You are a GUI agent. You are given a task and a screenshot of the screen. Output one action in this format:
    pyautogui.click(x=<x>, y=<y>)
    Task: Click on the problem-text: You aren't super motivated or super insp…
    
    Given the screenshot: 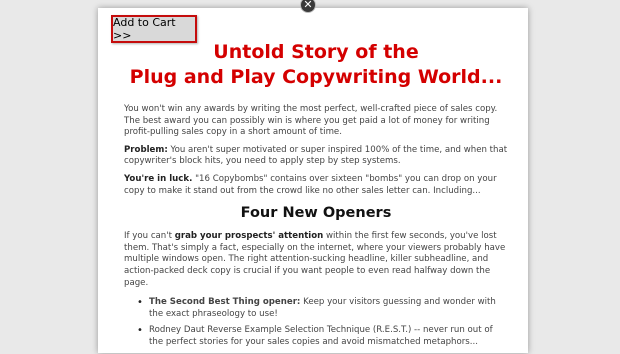 What is the action you would take?
    pyautogui.click(x=316, y=155)
    